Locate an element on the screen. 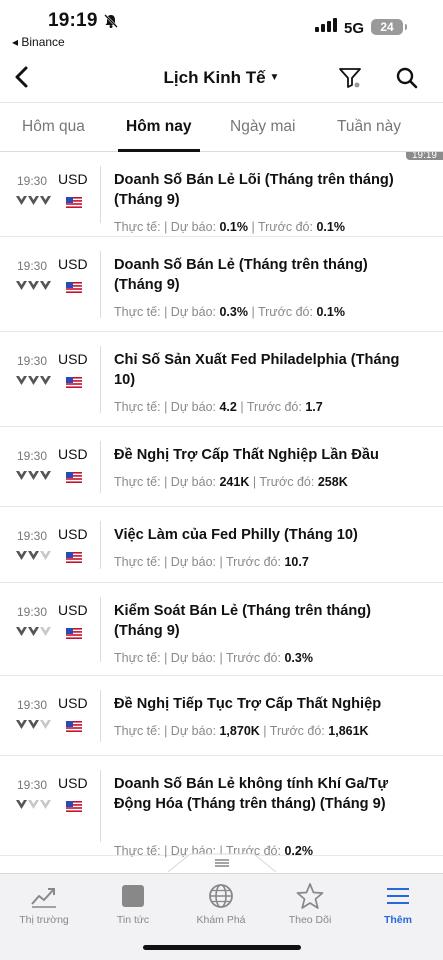 The height and width of the screenshot is (960, 443). status-time: 19:19 is located at coordinates (73, 20).